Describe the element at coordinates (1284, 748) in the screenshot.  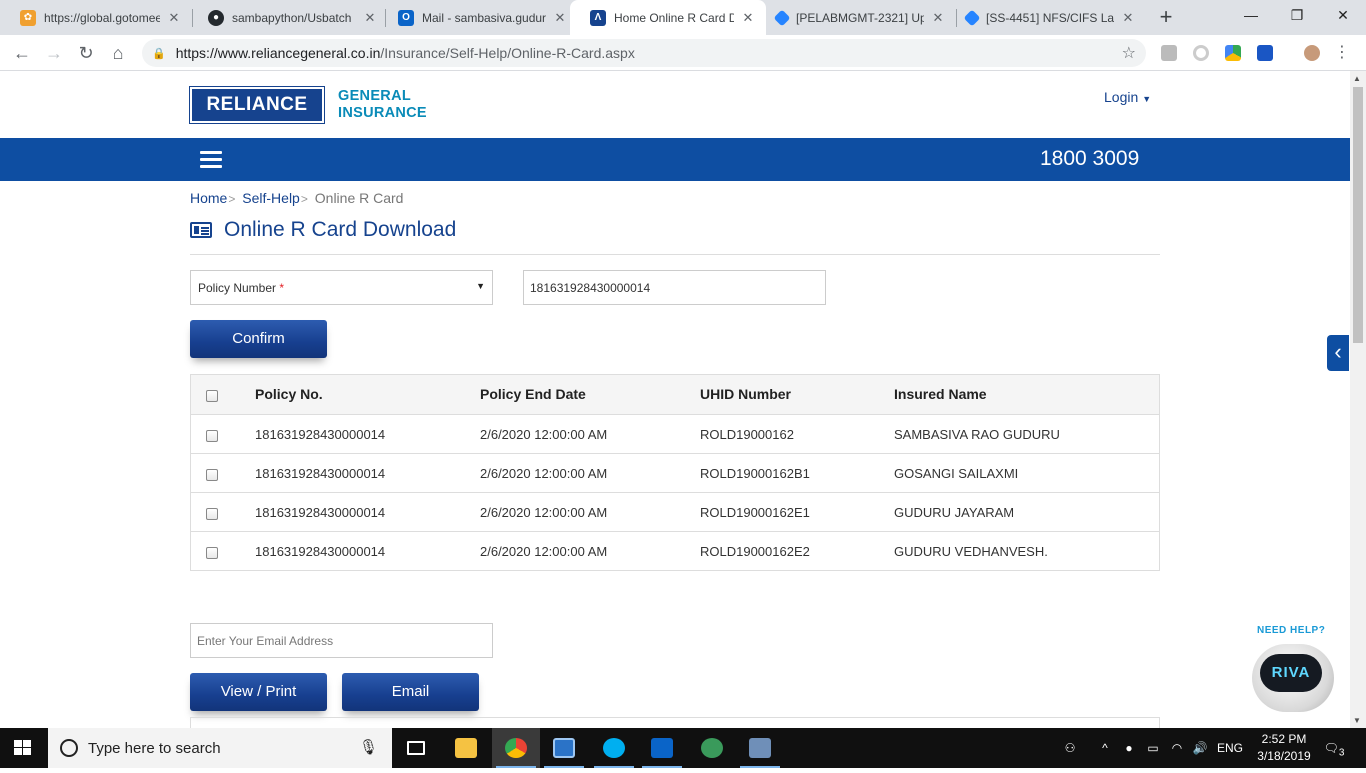
I see `system-clock: 2:52 PM 3/18/2019` at that location.